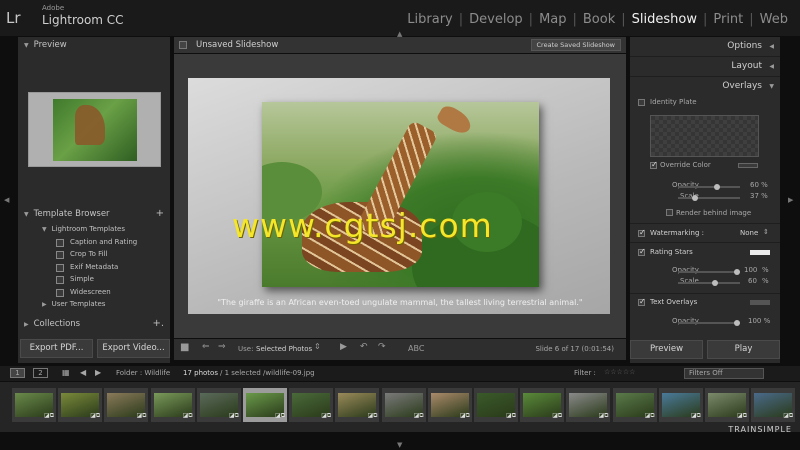 The image size is (800, 450). What do you see at coordinates (749, 233) in the screenshot?
I see `watermarking-value: None` at bounding box center [749, 233].